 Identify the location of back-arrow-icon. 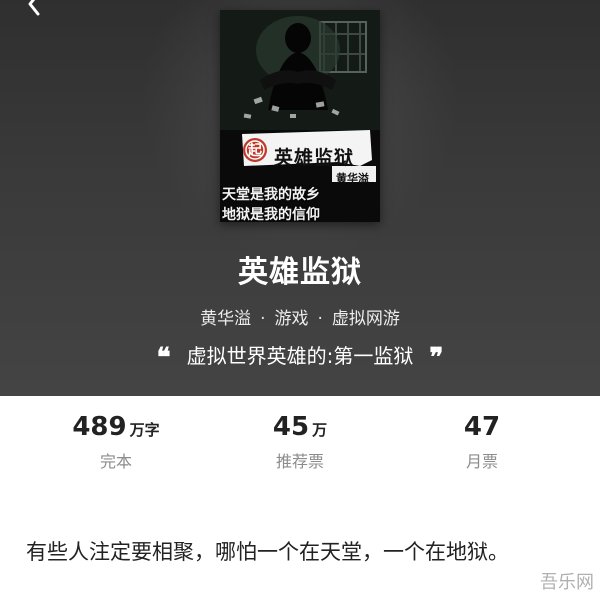
(34, 8).